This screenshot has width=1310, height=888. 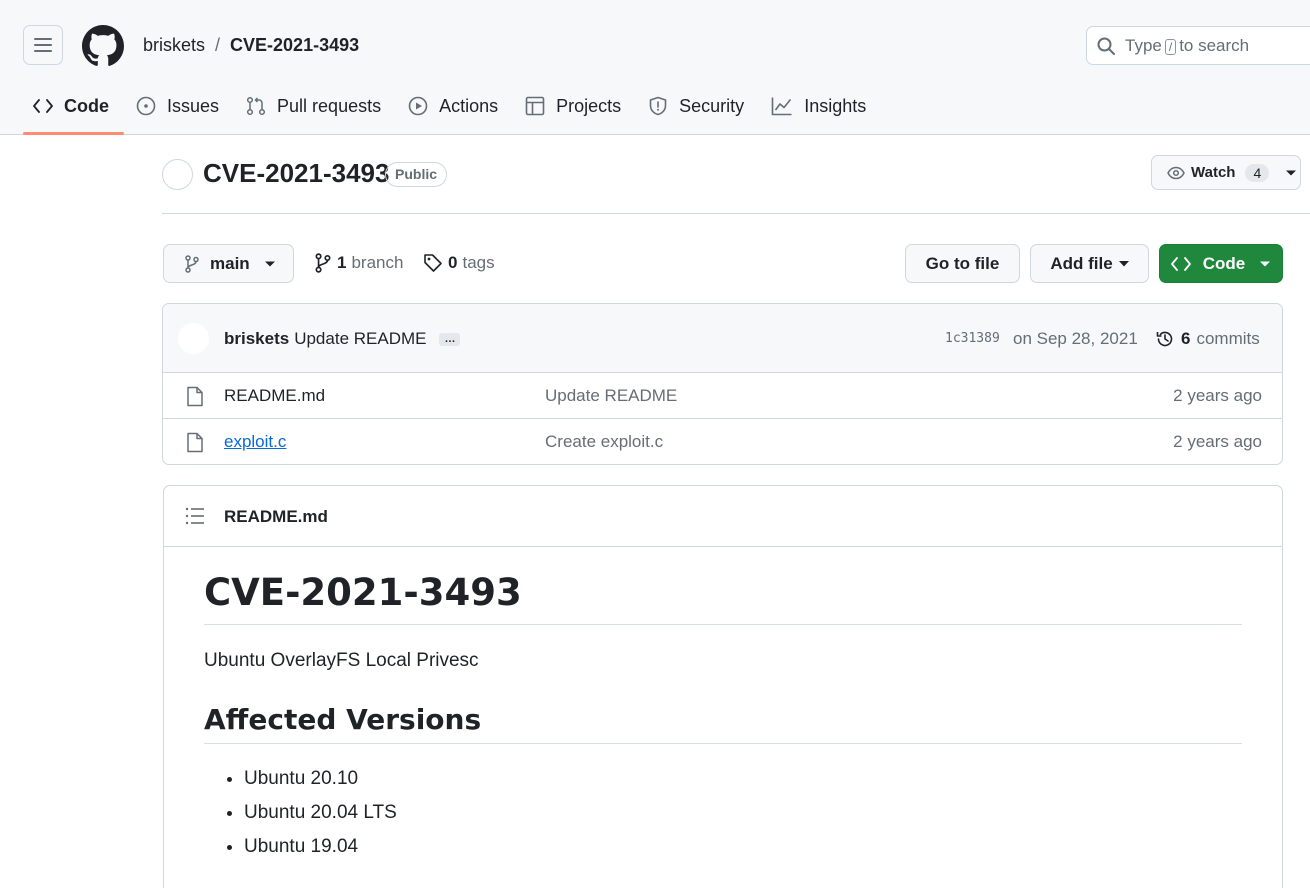 I want to click on commits-link: 6 commits, so click(x=1207, y=339).